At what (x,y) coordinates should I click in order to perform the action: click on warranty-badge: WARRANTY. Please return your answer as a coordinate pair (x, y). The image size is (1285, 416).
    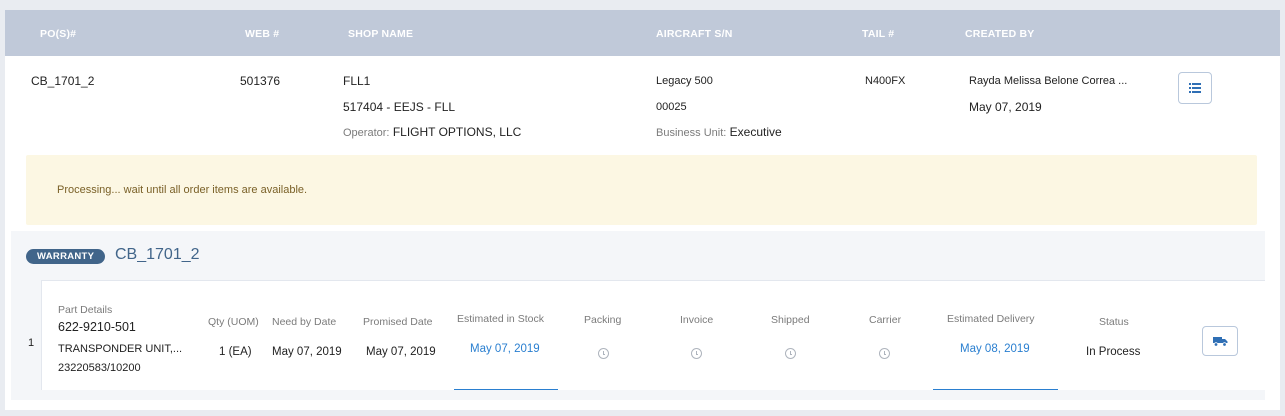
    Looking at the image, I should click on (66, 256).